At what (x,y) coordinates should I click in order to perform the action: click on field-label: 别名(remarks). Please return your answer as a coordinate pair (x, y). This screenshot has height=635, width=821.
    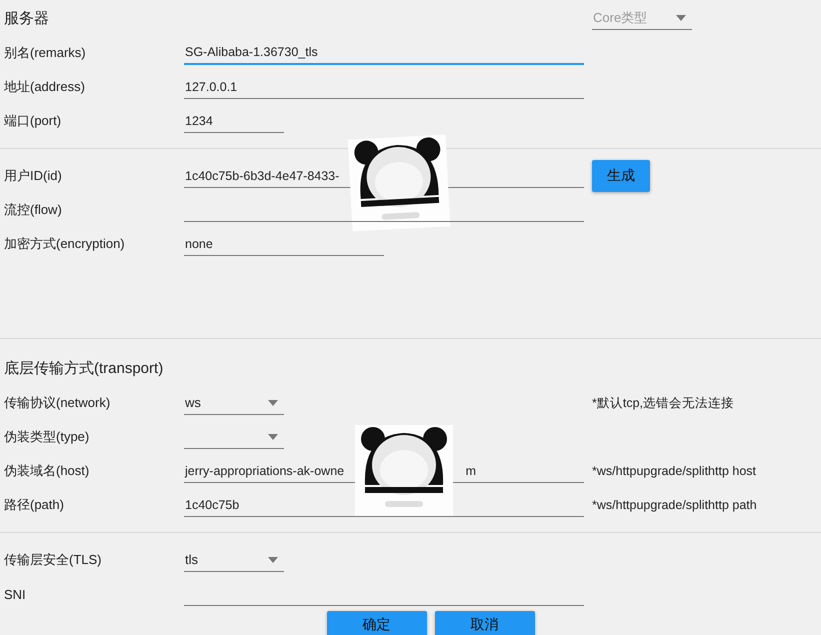
    Looking at the image, I should click on (45, 53).